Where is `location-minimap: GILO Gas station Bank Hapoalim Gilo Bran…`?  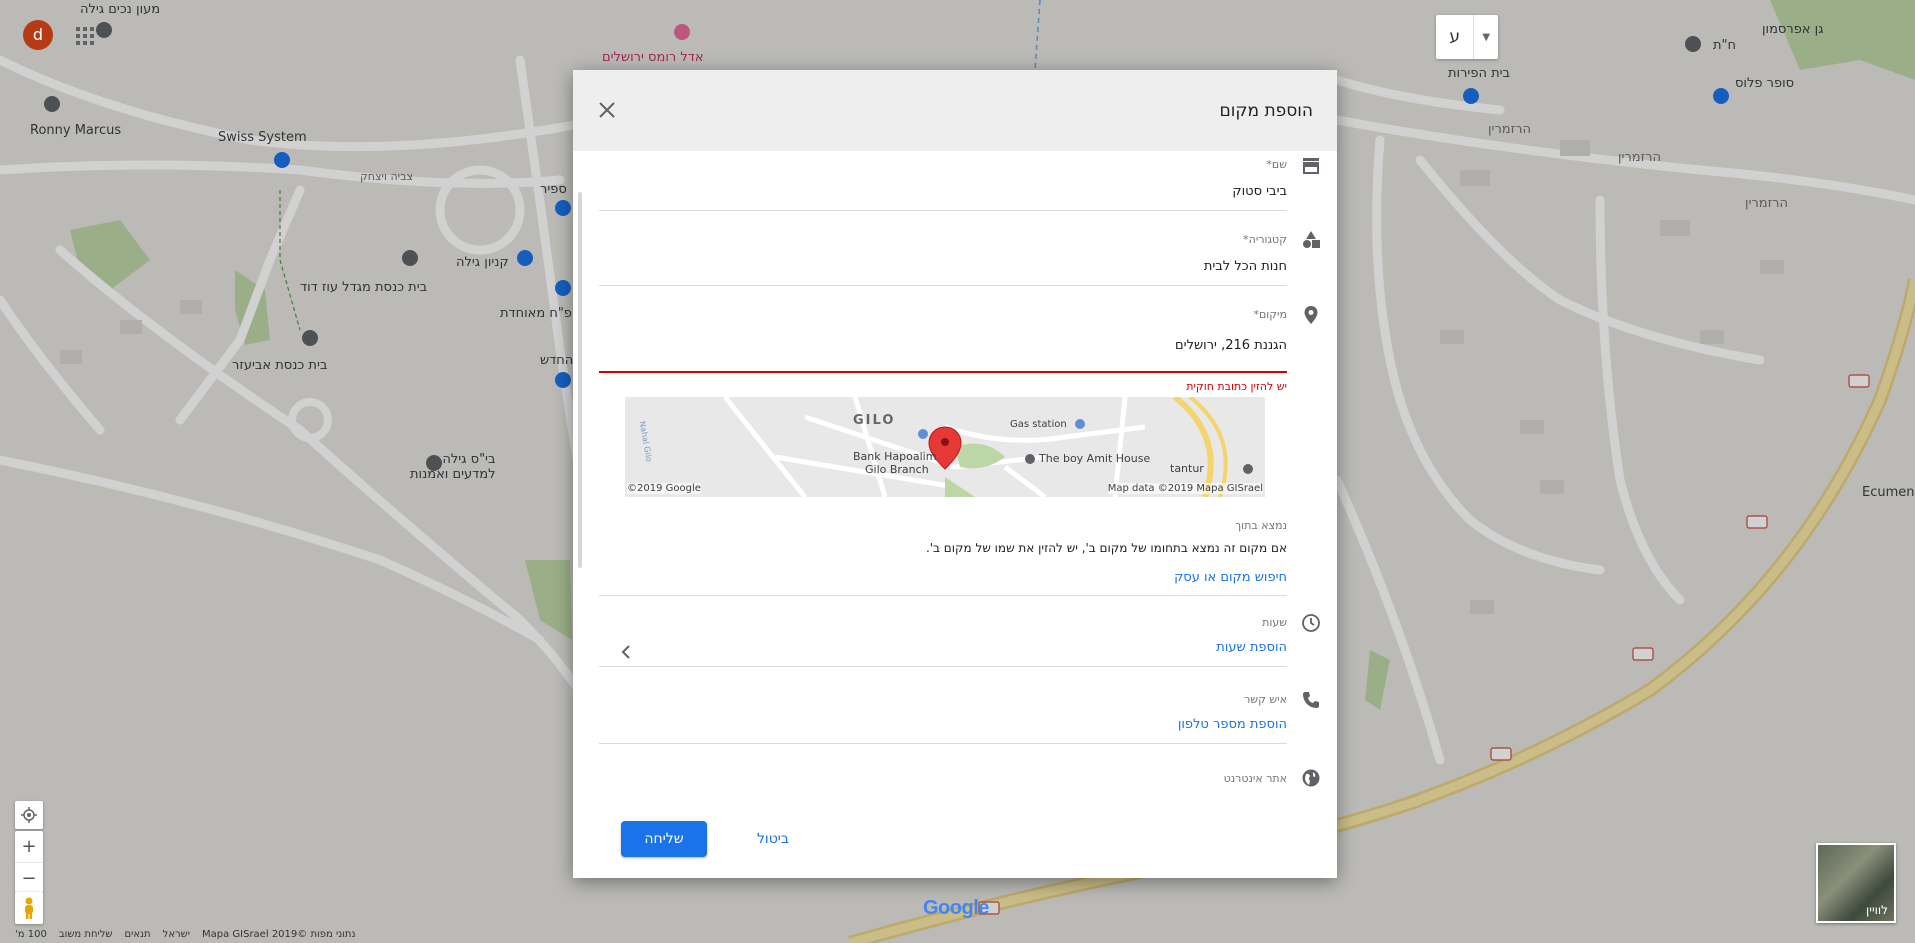
location-minimap: GILO Gas station Bank Hapoalim Gilo Bran… is located at coordinates (945, 447).